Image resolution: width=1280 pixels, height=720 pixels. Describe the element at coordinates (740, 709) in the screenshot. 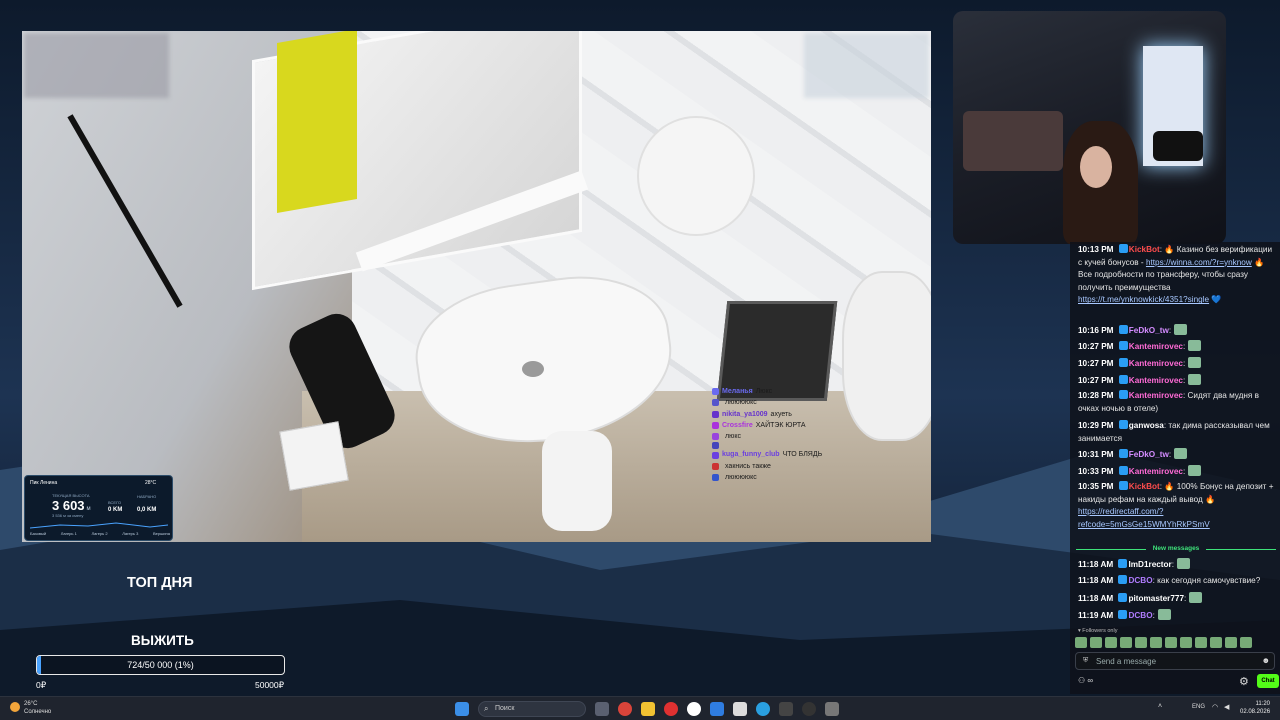

I see `obs-icon` at that location.